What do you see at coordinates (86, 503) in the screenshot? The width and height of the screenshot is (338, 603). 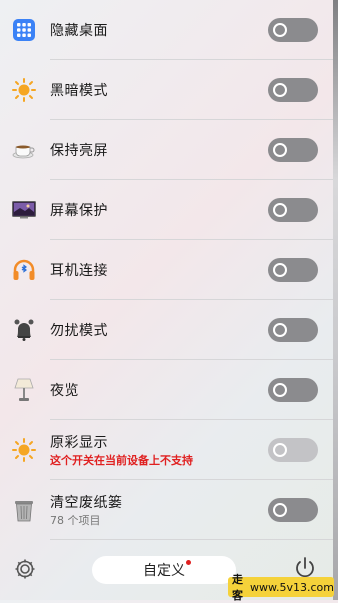 I see `row-label: 清空废纸篓` at bounding box center [86, 503].